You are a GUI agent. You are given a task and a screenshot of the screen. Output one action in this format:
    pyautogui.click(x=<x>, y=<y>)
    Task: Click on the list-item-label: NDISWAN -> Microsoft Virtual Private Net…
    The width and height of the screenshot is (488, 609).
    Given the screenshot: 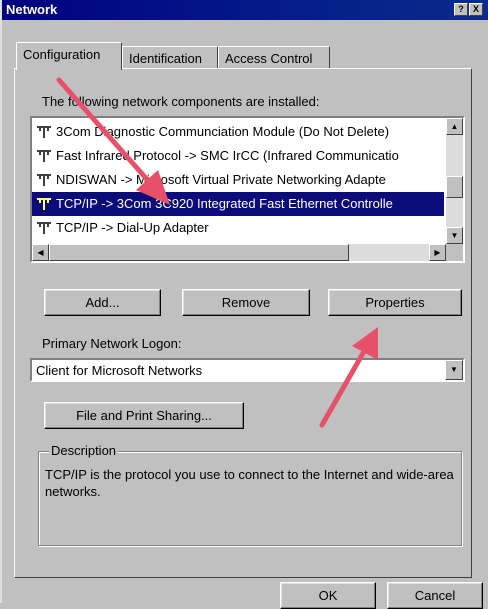 What is the action you would take?
    pyautogui.click(x=221, y=179)
    